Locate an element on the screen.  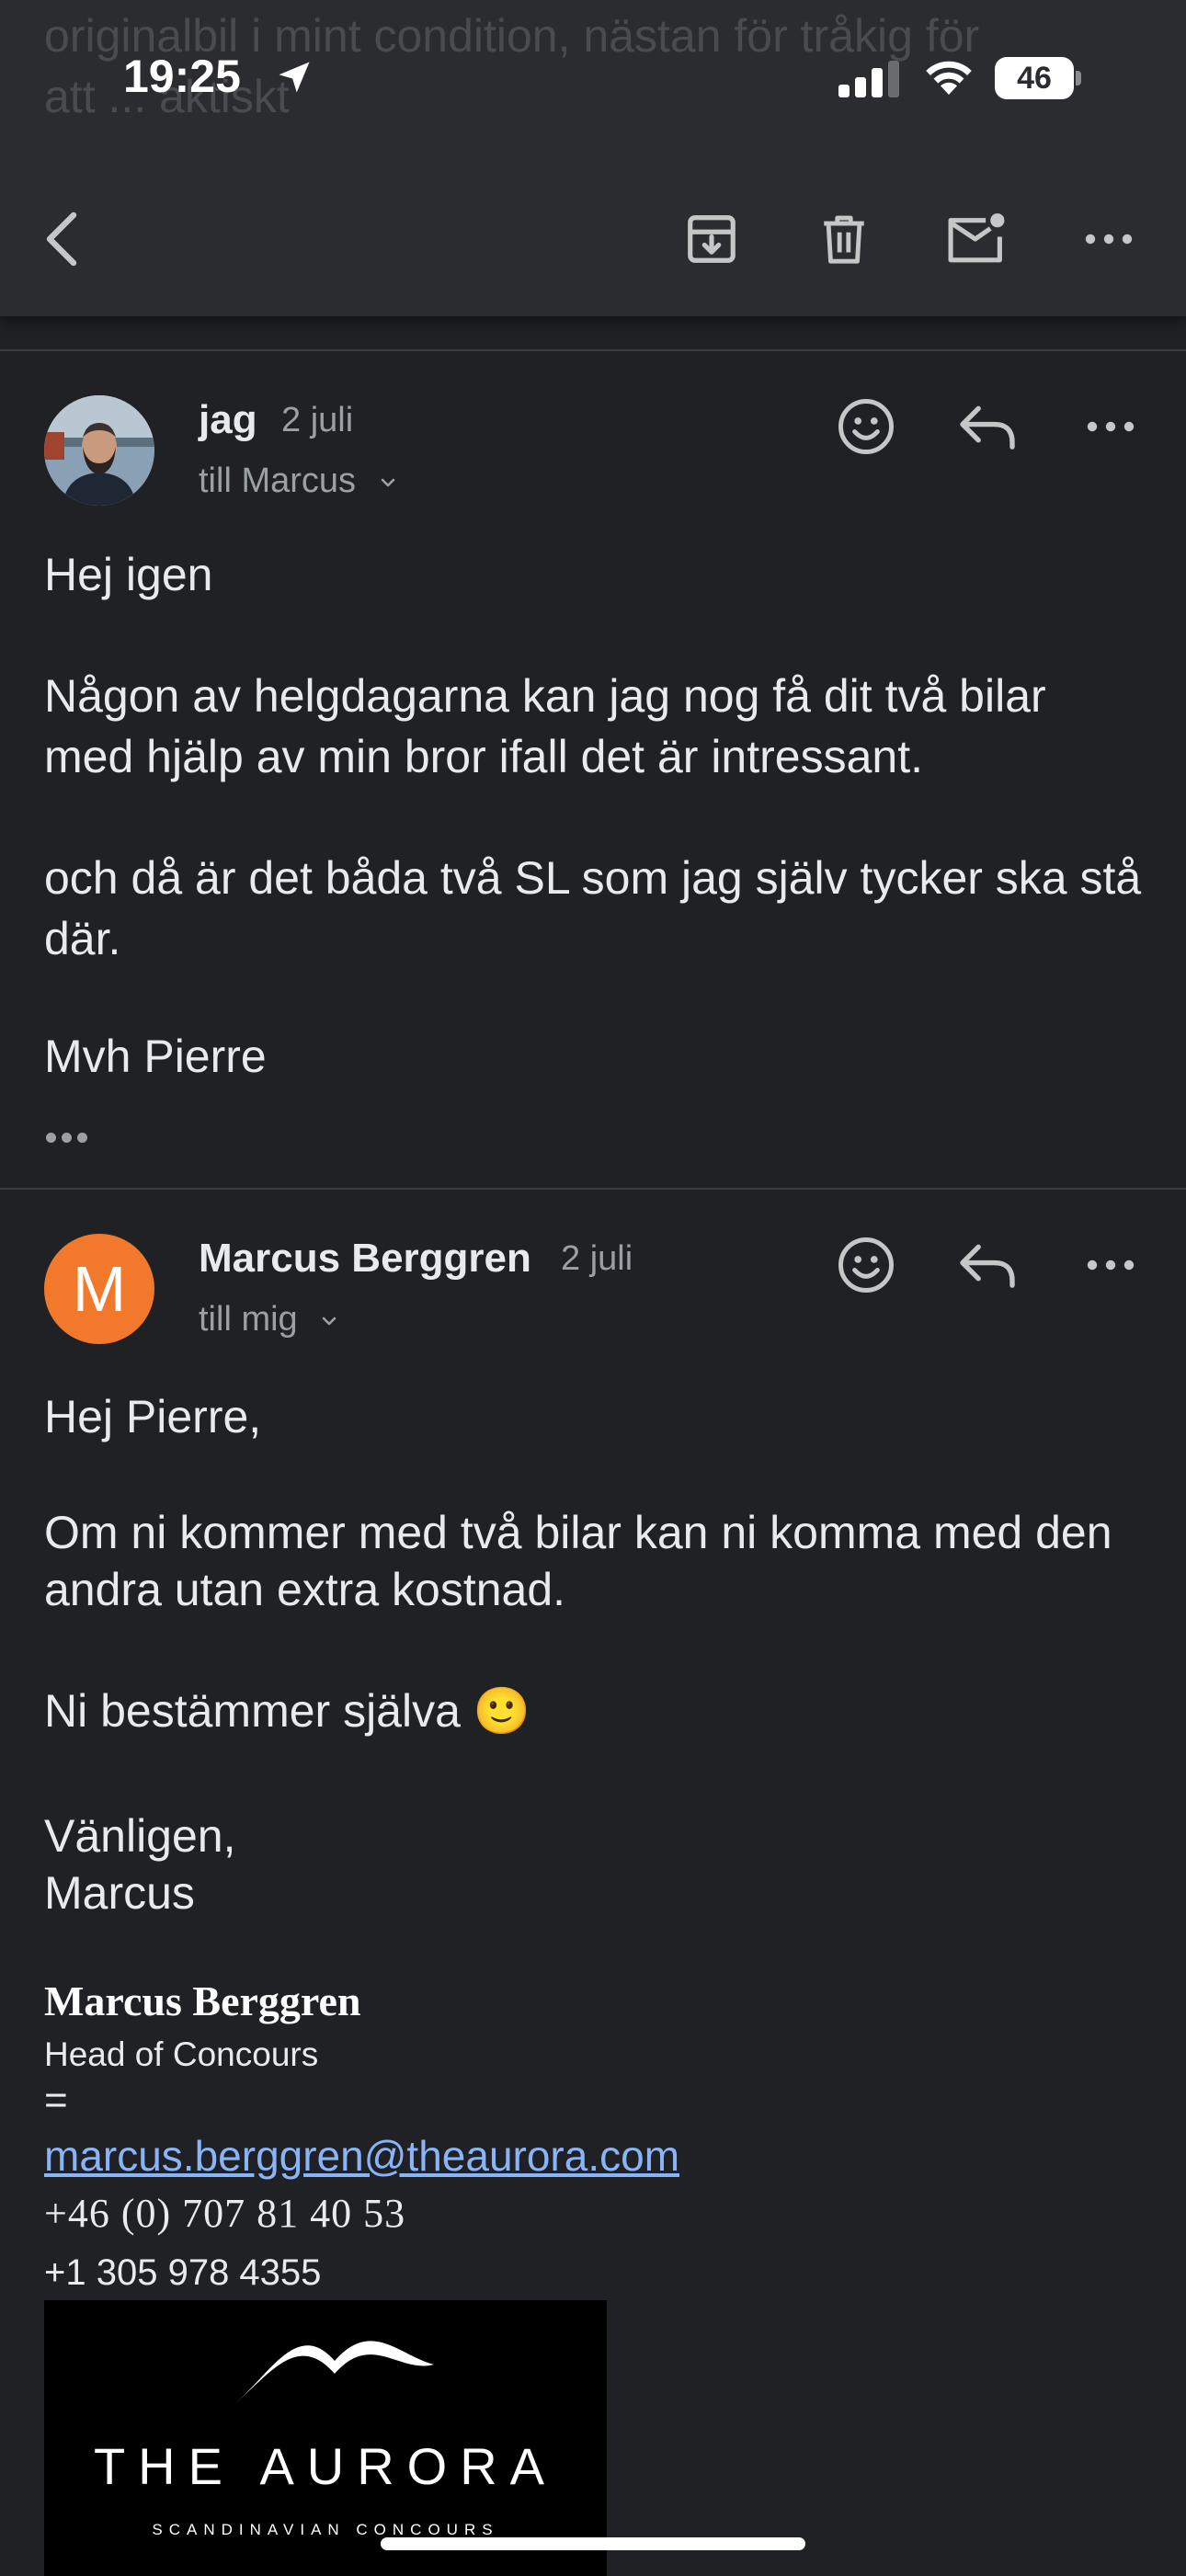
status-time: 19:25 is located at coordinates (182, 76).